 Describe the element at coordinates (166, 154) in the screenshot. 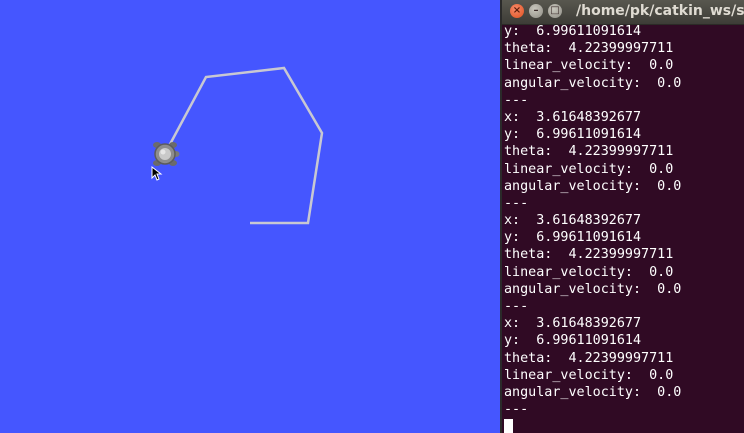

I see `turtle-icon` at that location.